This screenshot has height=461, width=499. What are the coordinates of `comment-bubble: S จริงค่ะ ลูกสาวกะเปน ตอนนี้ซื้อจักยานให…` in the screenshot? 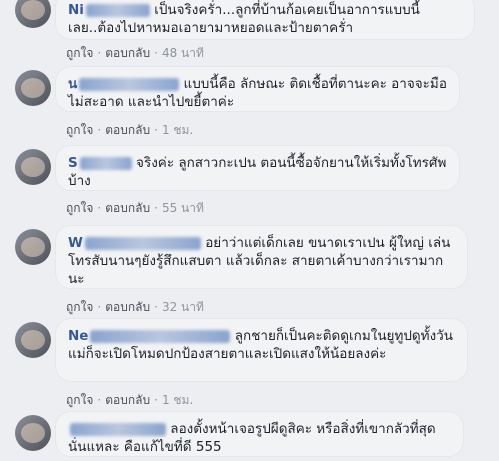 It's located at (257, 168).